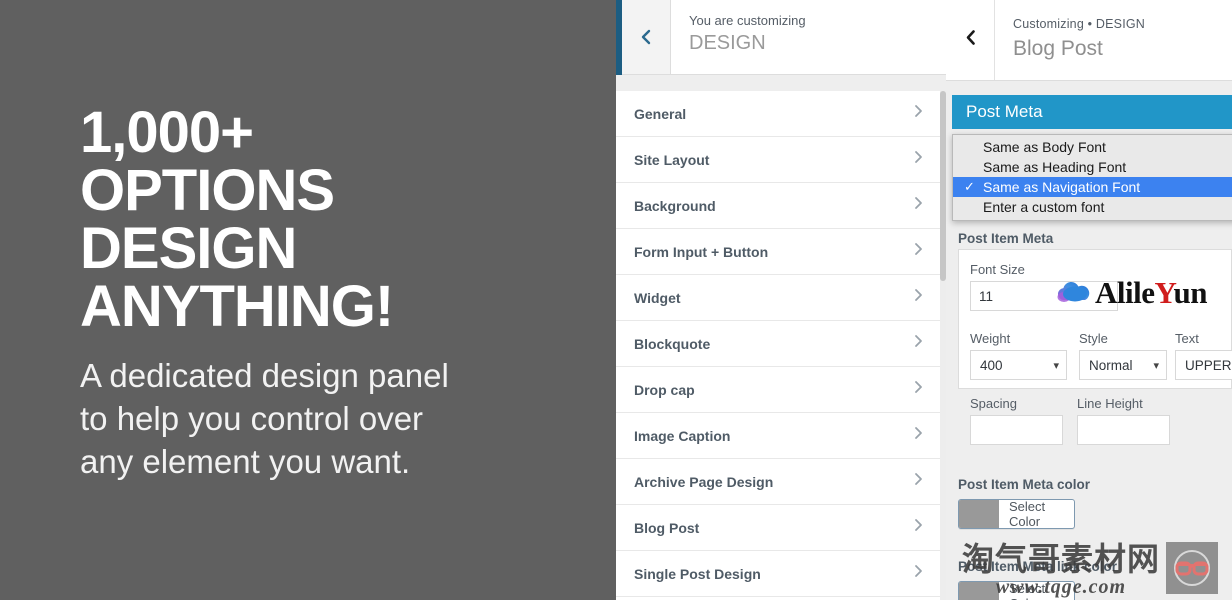  What do you see at coordinates (1016, 430) in the screenshot?
I see `spacing-input` at bounding box center [1016, 430].